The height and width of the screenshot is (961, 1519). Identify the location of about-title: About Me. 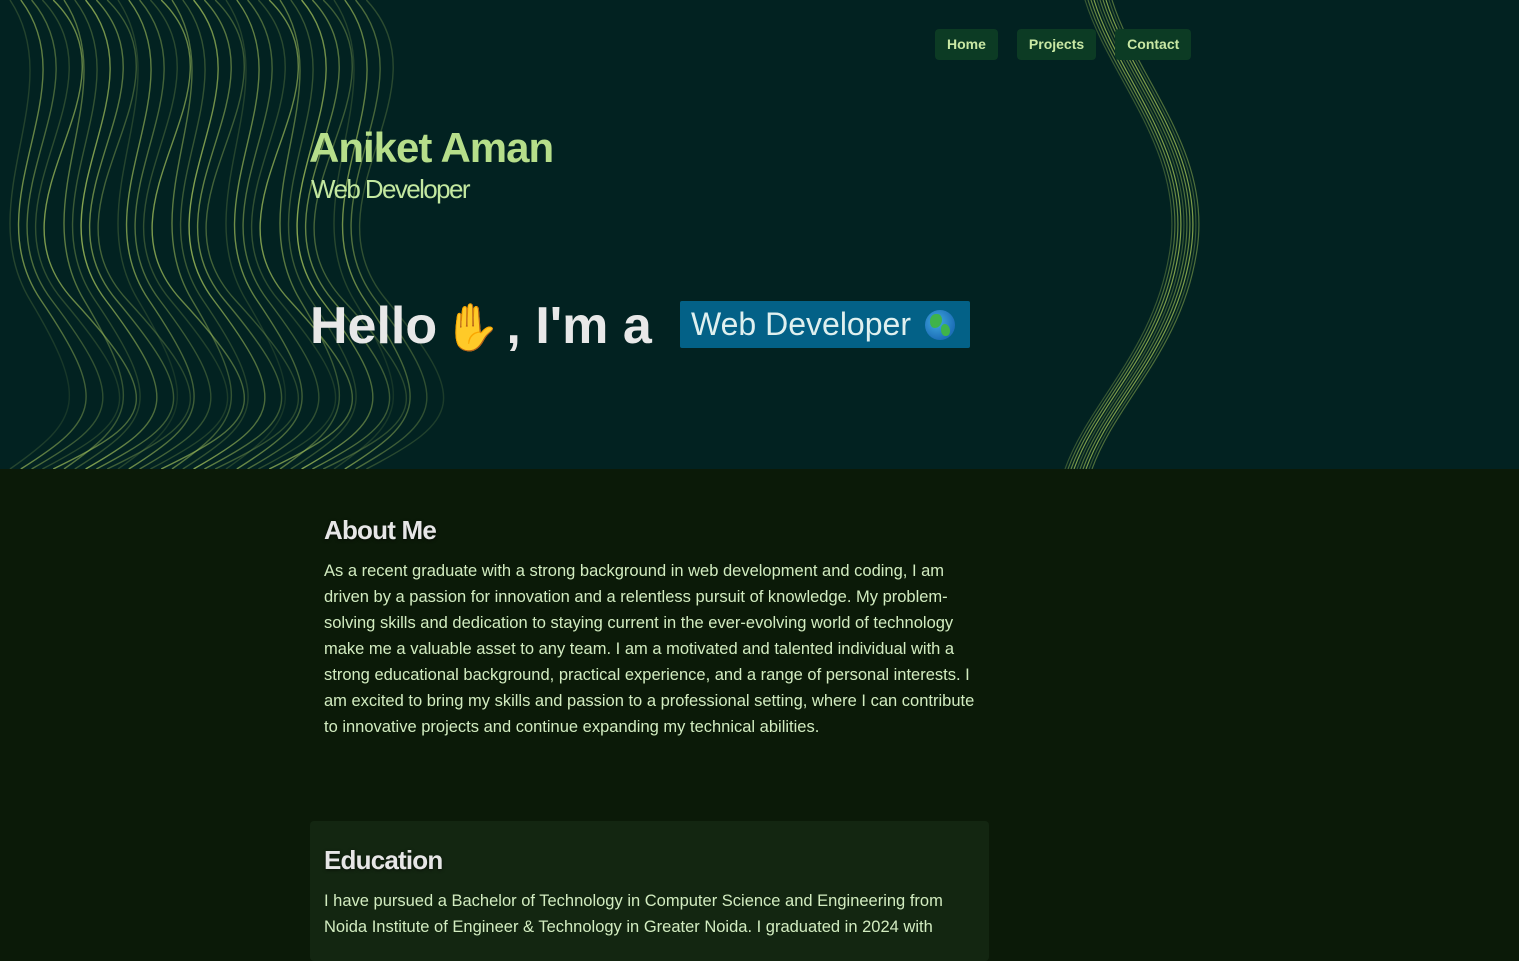
(380, 530).